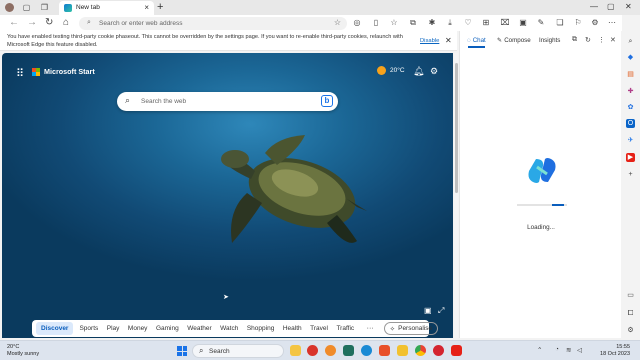  Describe the element at coordinates (160, 7) in the screenshot. I see `new-tab-button: +` at that location.